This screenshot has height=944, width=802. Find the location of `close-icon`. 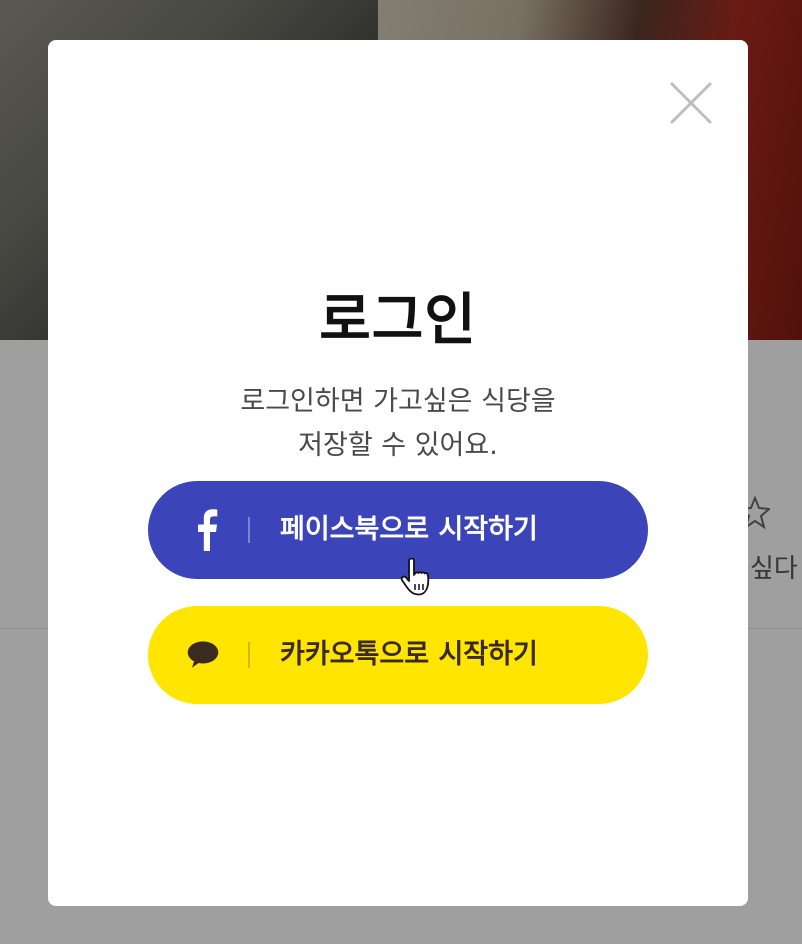

close-icon is located at coordinates (691, 103).